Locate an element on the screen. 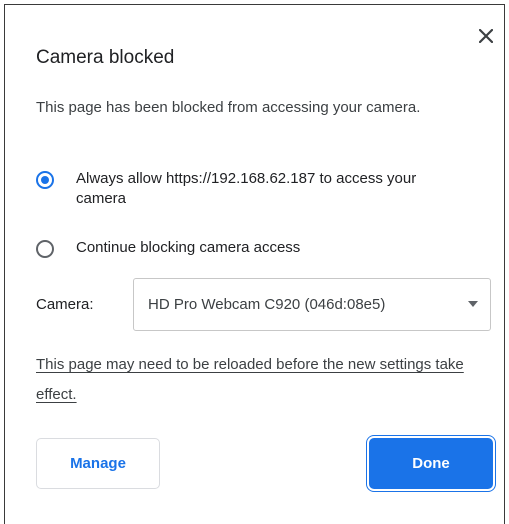 The height and width of the screenshot is (524, 509). camera-select-value: HD Pro Webcam C920 (046d:08e5) is located at coordinates (267, 304).